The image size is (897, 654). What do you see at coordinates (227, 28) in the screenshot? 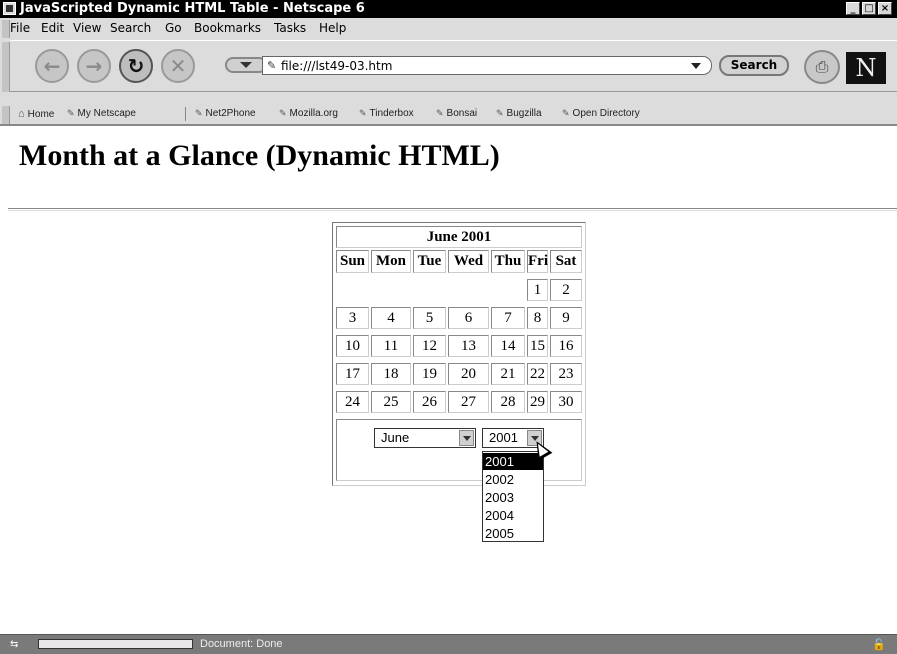
I see `menu-bookmarks: Bookmarks` at bounding box center [227, 28].